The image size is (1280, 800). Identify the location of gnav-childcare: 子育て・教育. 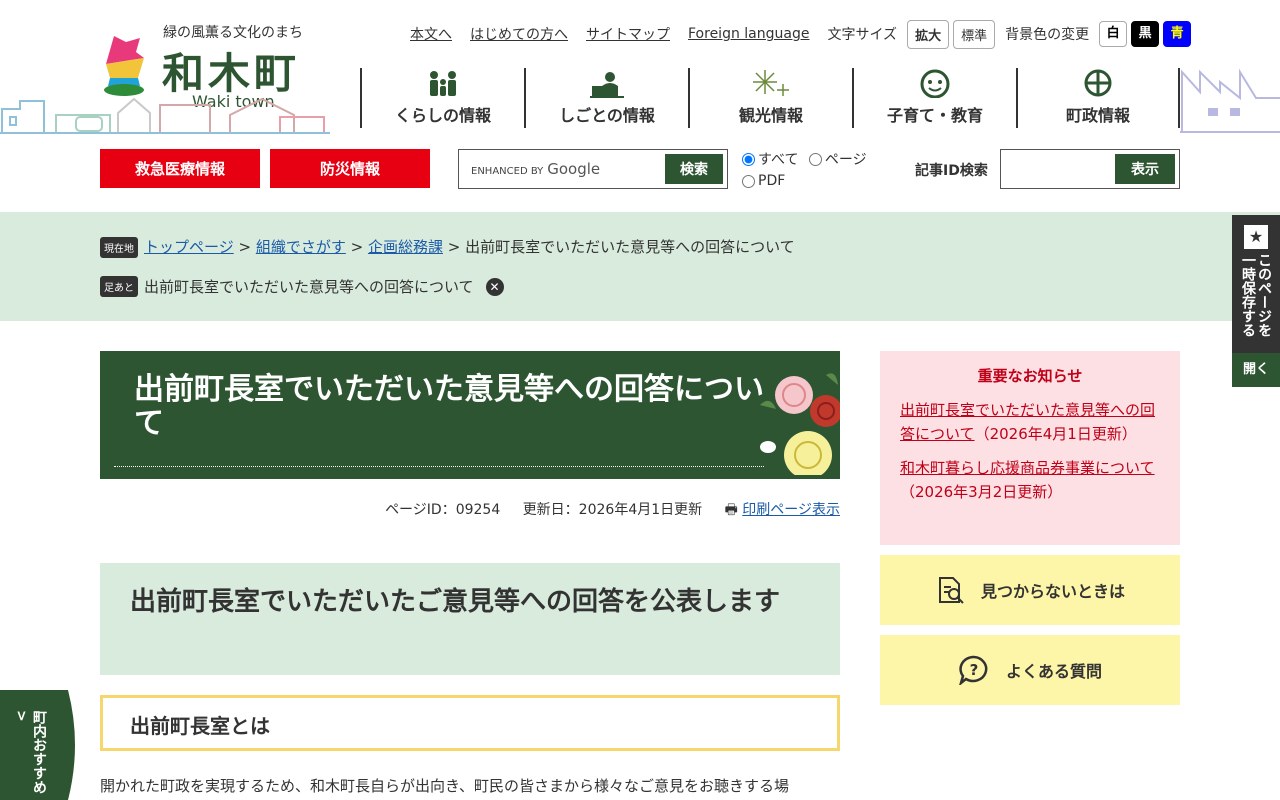
(934, 98).